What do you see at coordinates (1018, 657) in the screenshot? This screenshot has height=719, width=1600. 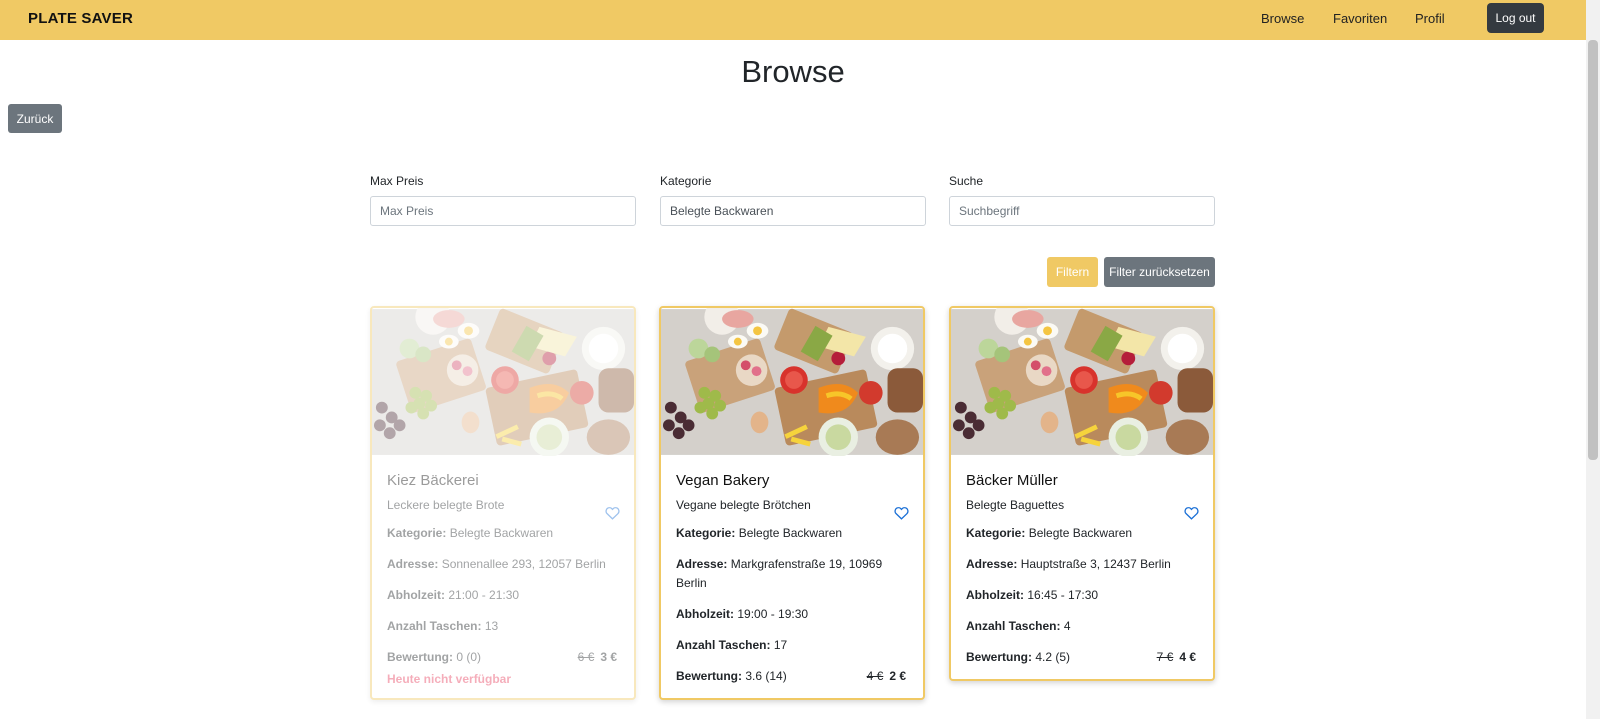 I see `card-rating: Bewertung: 4.2 (5)` at bounding box center [1018, 657].